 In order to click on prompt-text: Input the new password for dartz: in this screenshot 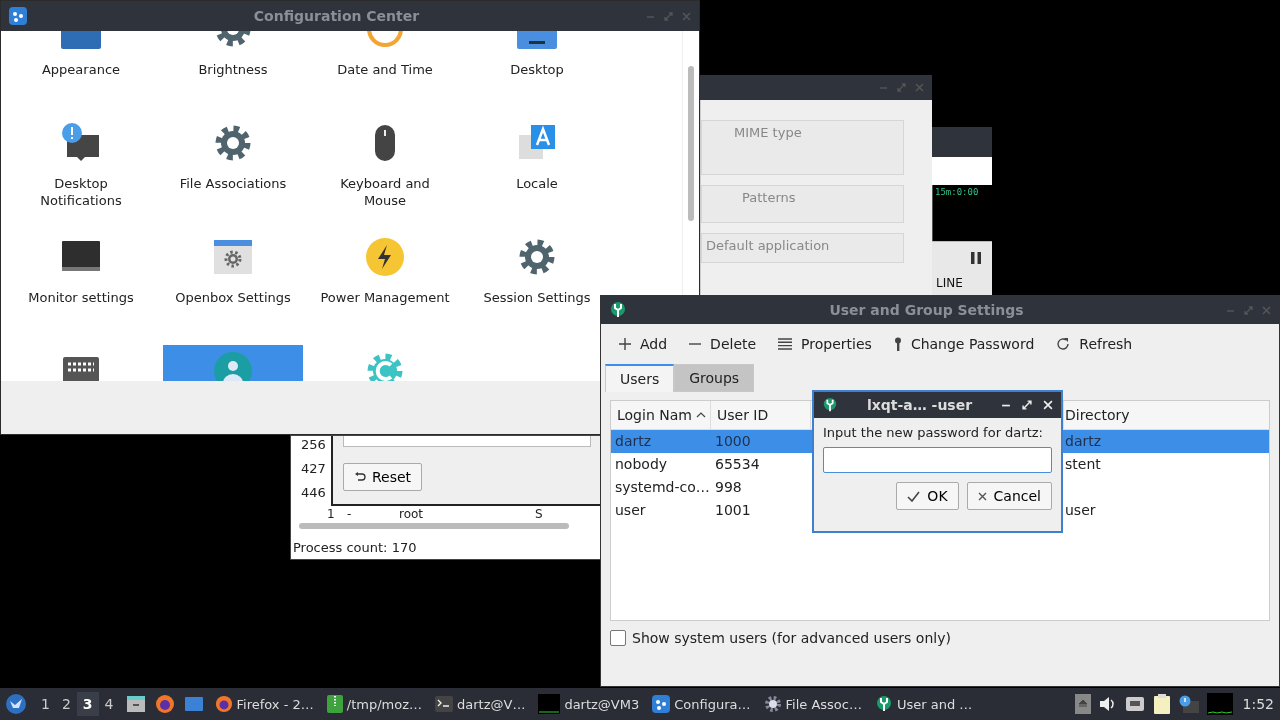, I will do `click(933, 432)`.